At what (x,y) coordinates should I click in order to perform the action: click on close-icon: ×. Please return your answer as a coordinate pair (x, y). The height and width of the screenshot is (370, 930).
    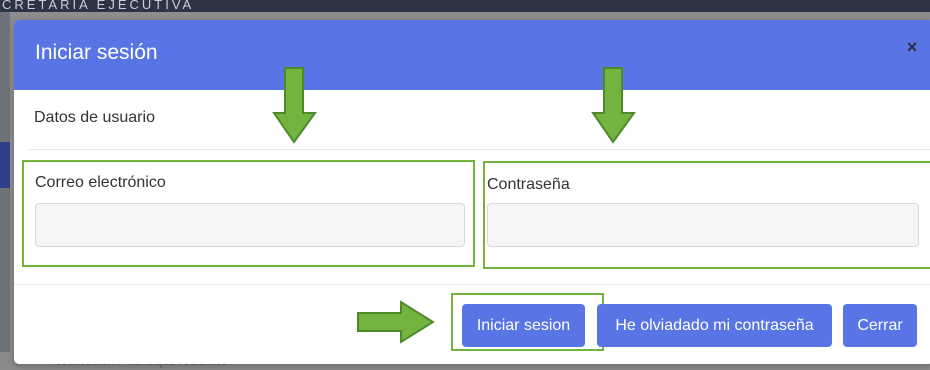
    Looking at the image, I should click on (912, 47).